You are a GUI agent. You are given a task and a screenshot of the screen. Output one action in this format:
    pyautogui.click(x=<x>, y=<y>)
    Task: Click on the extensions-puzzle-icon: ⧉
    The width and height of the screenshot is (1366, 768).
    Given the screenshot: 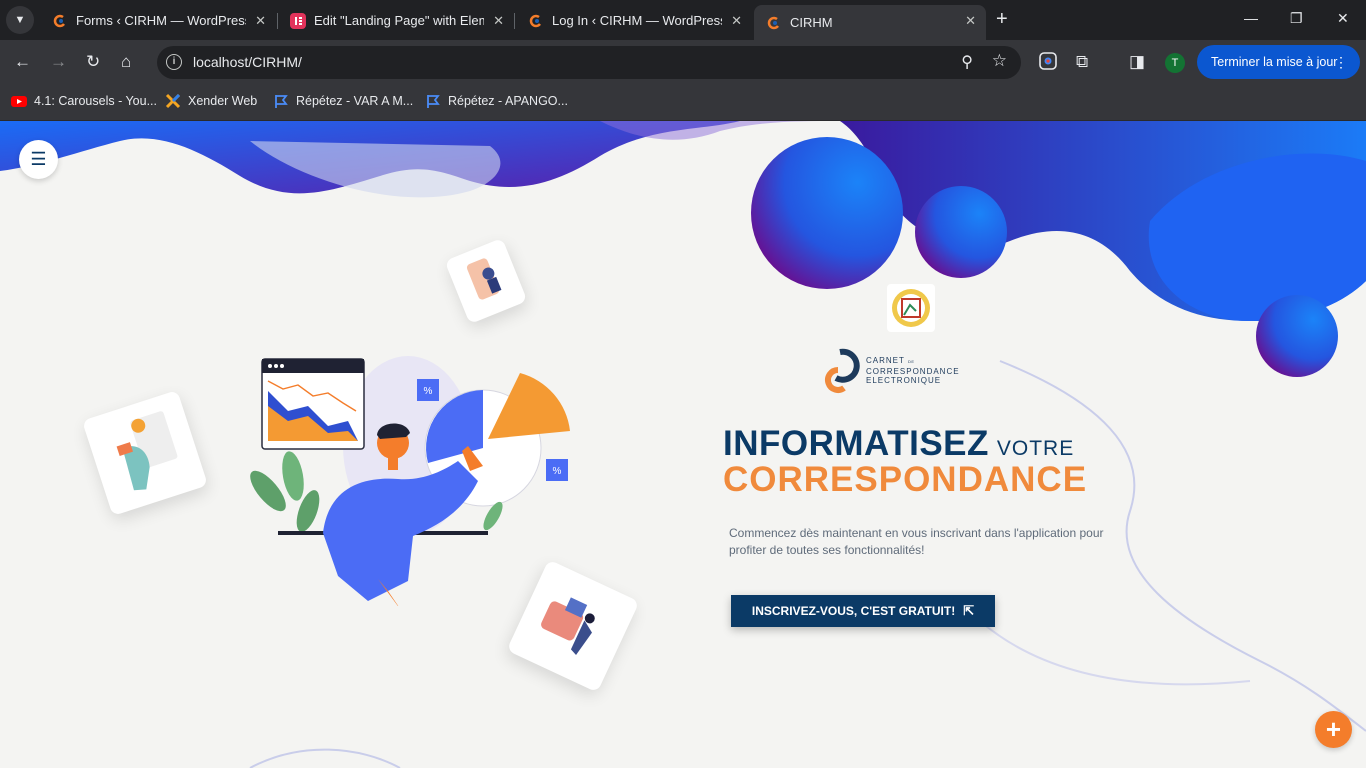 What is the action you would take?
    pyautogui.click(x=1082, y=62)
    